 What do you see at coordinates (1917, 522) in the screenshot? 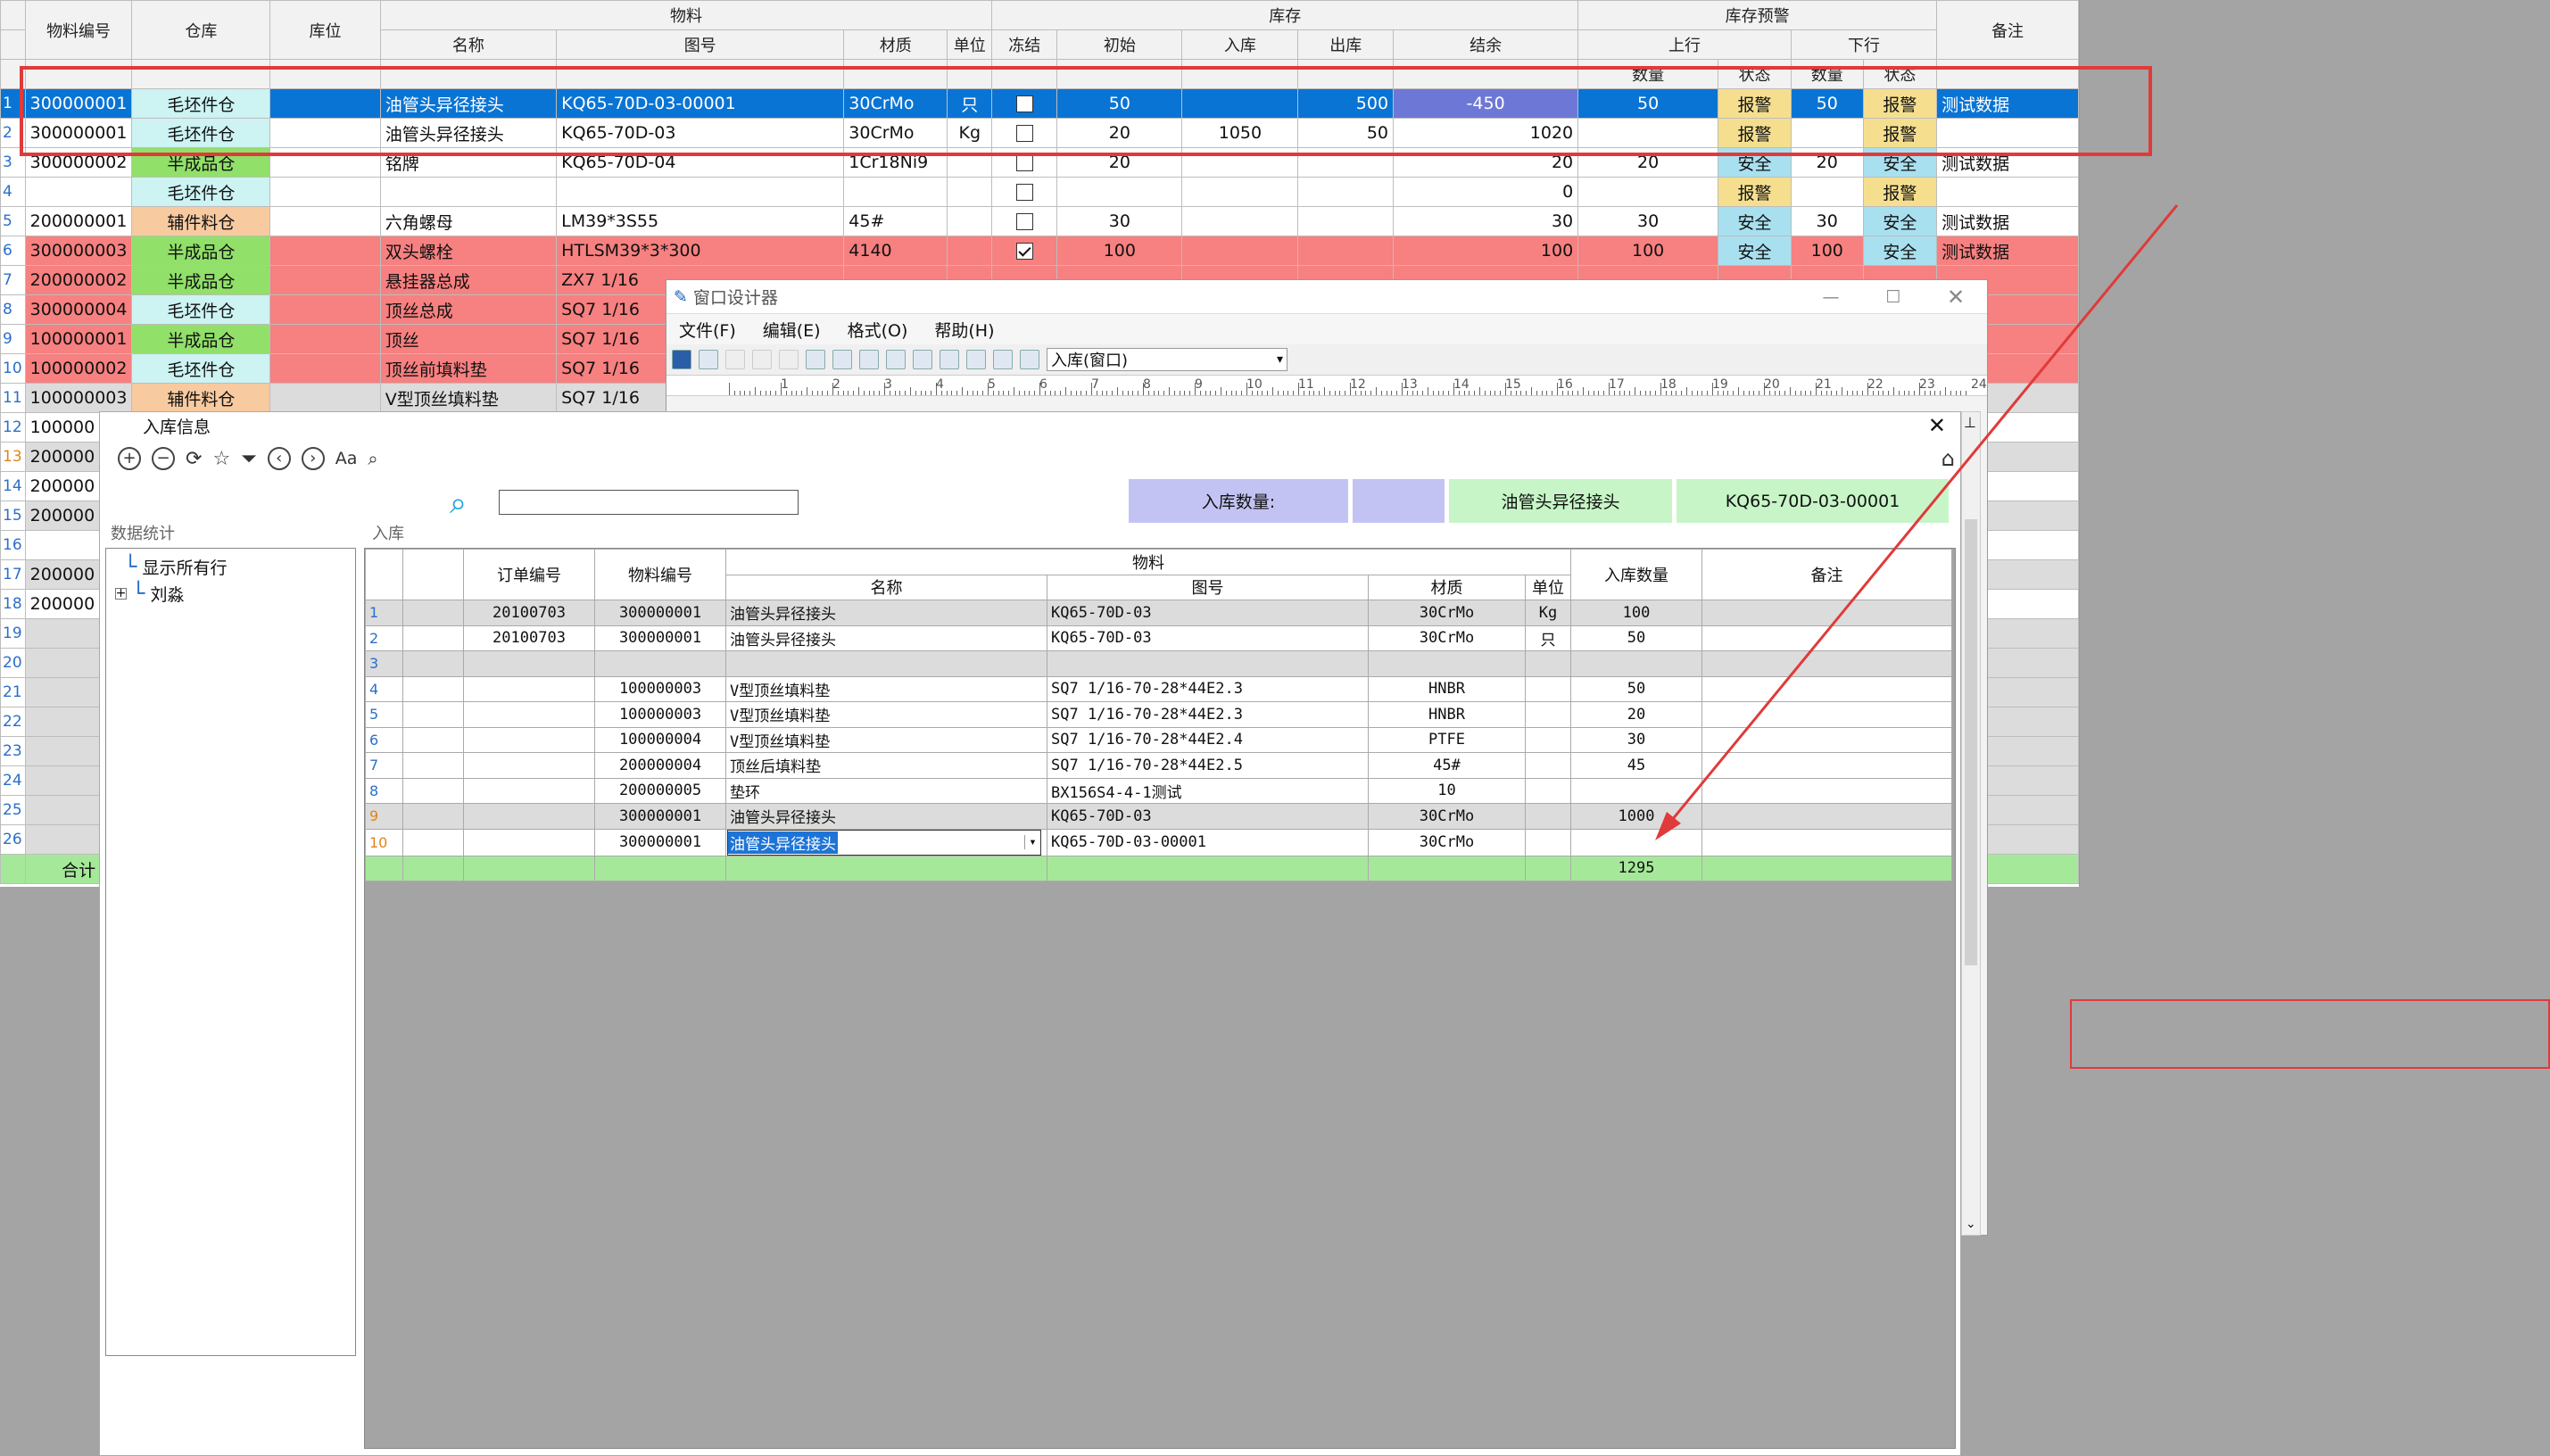
I see `annotation-arrow` at bounding box center [1917, 522].